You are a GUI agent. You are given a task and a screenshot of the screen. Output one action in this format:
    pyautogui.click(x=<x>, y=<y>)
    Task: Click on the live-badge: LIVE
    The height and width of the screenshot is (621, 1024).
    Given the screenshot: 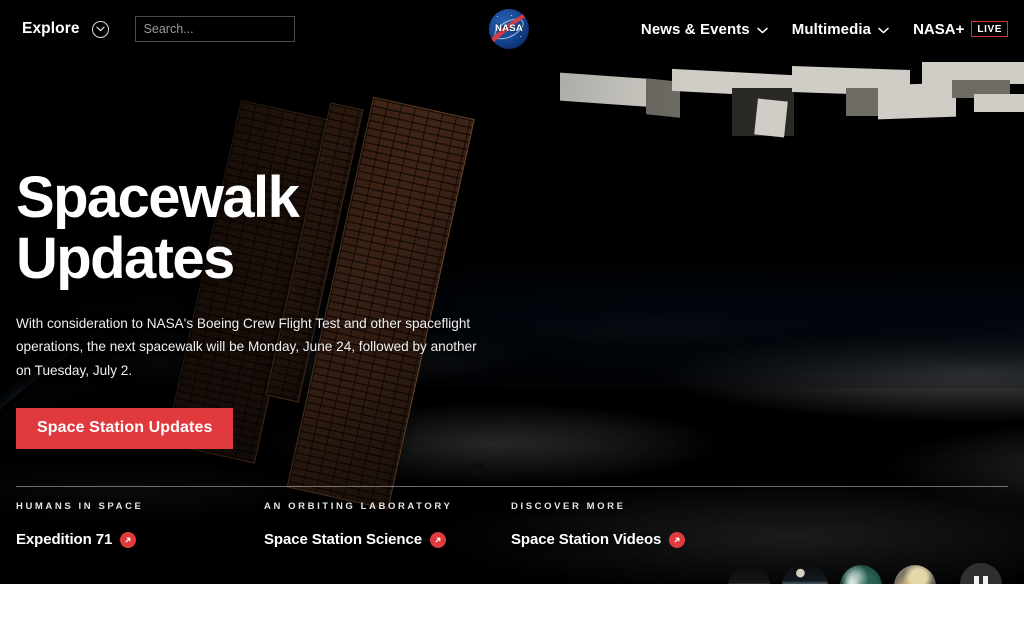 What is the action you would take?
    pyautogui.click(x=989, y=29)
    